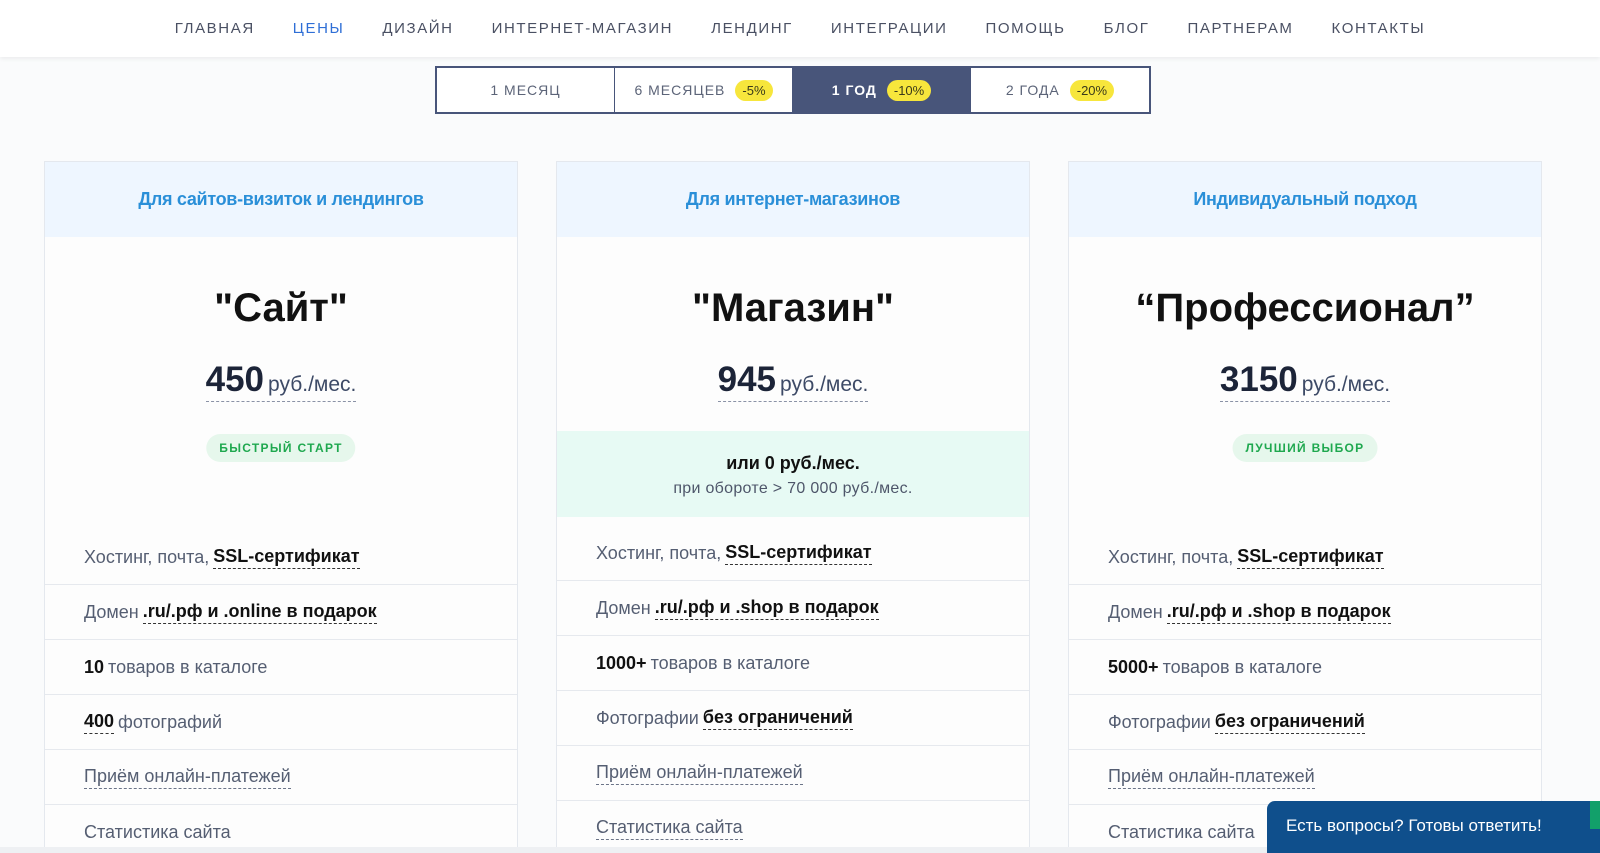  Describe the element at coordinates (882, 90) in the screenshot. I see `period-tab-1-year: 1 ГОД -10%` at that location.